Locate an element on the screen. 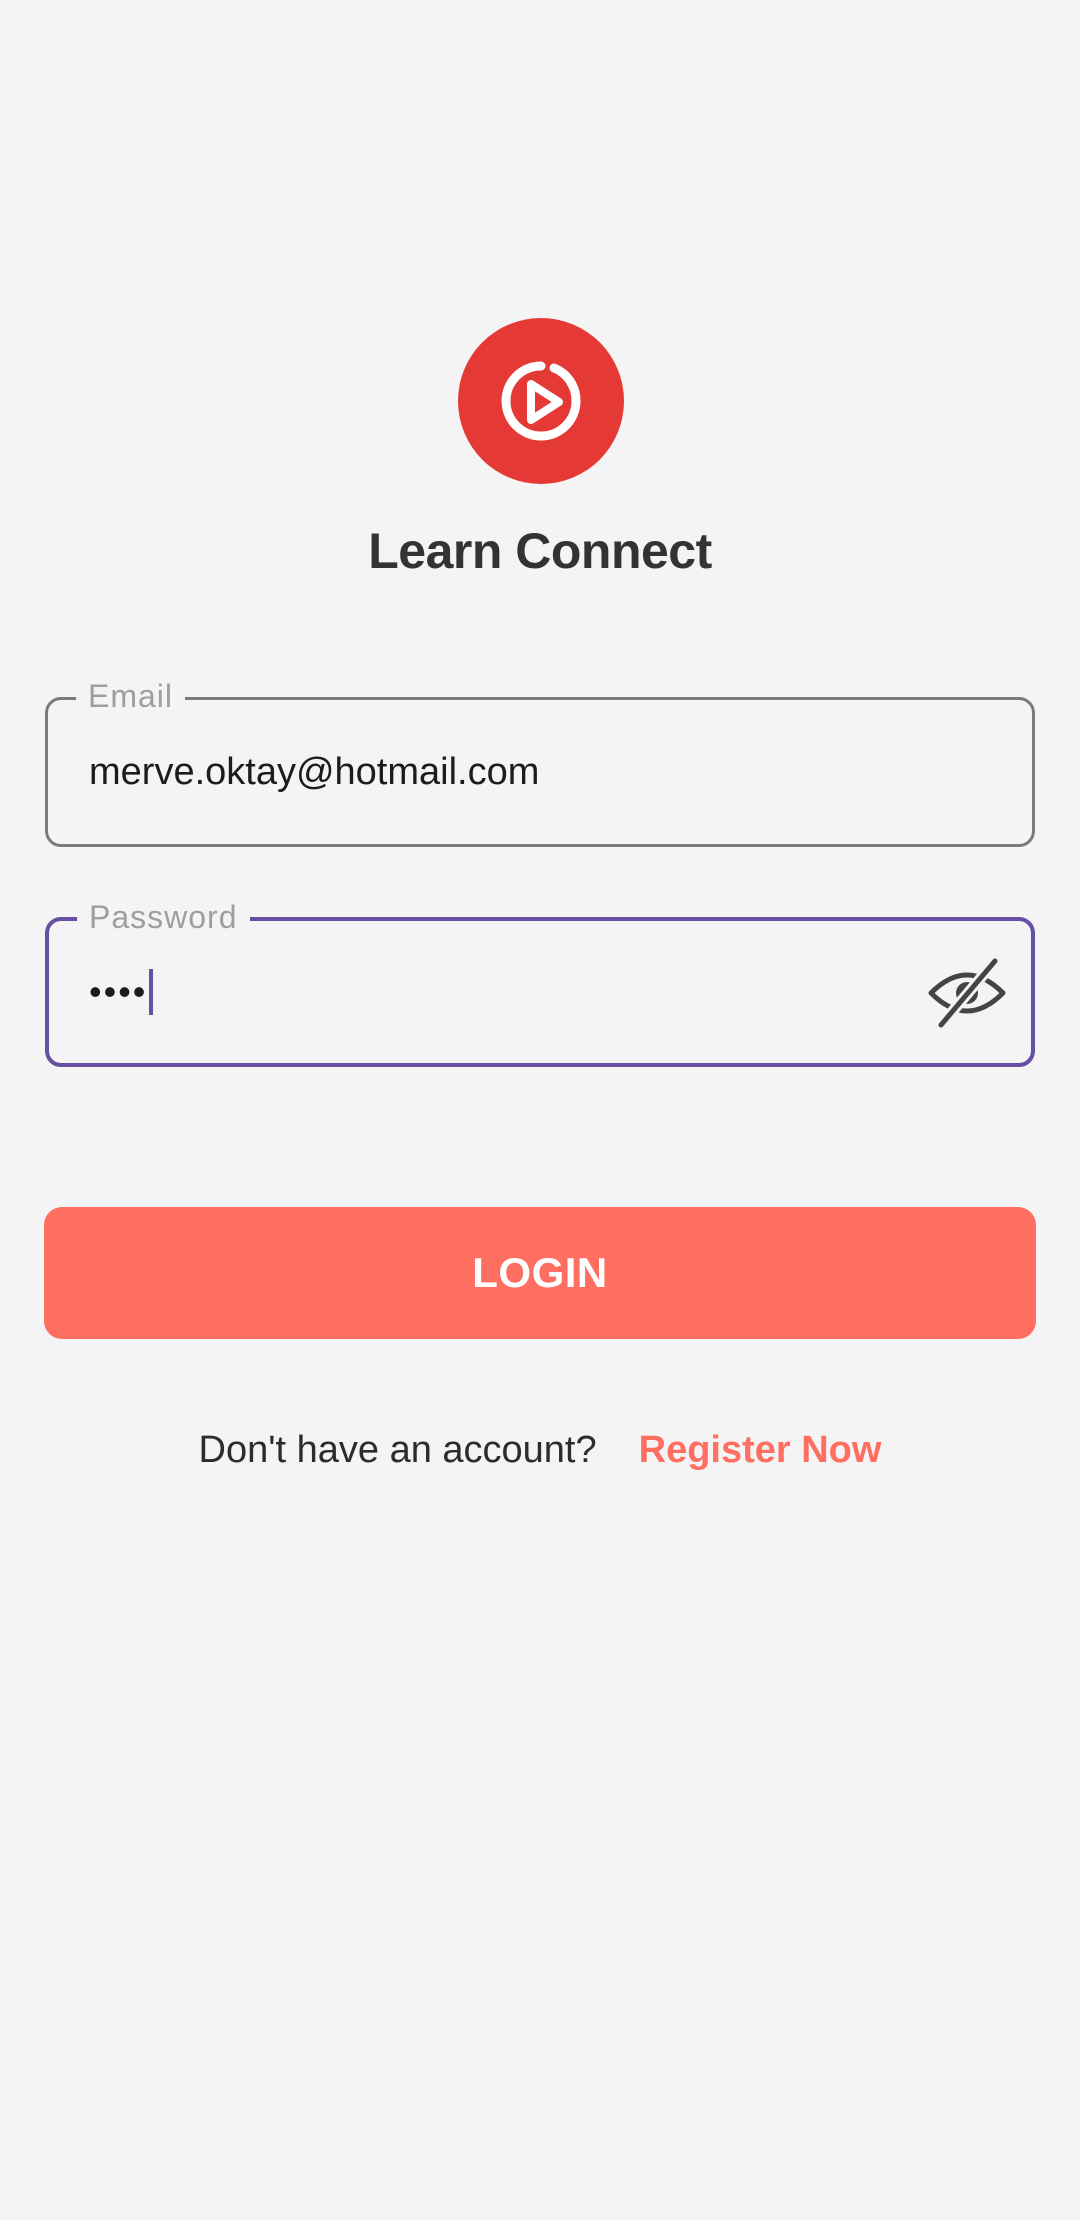  password-value-wrapper: •••• is located at coordinates (121, 992).